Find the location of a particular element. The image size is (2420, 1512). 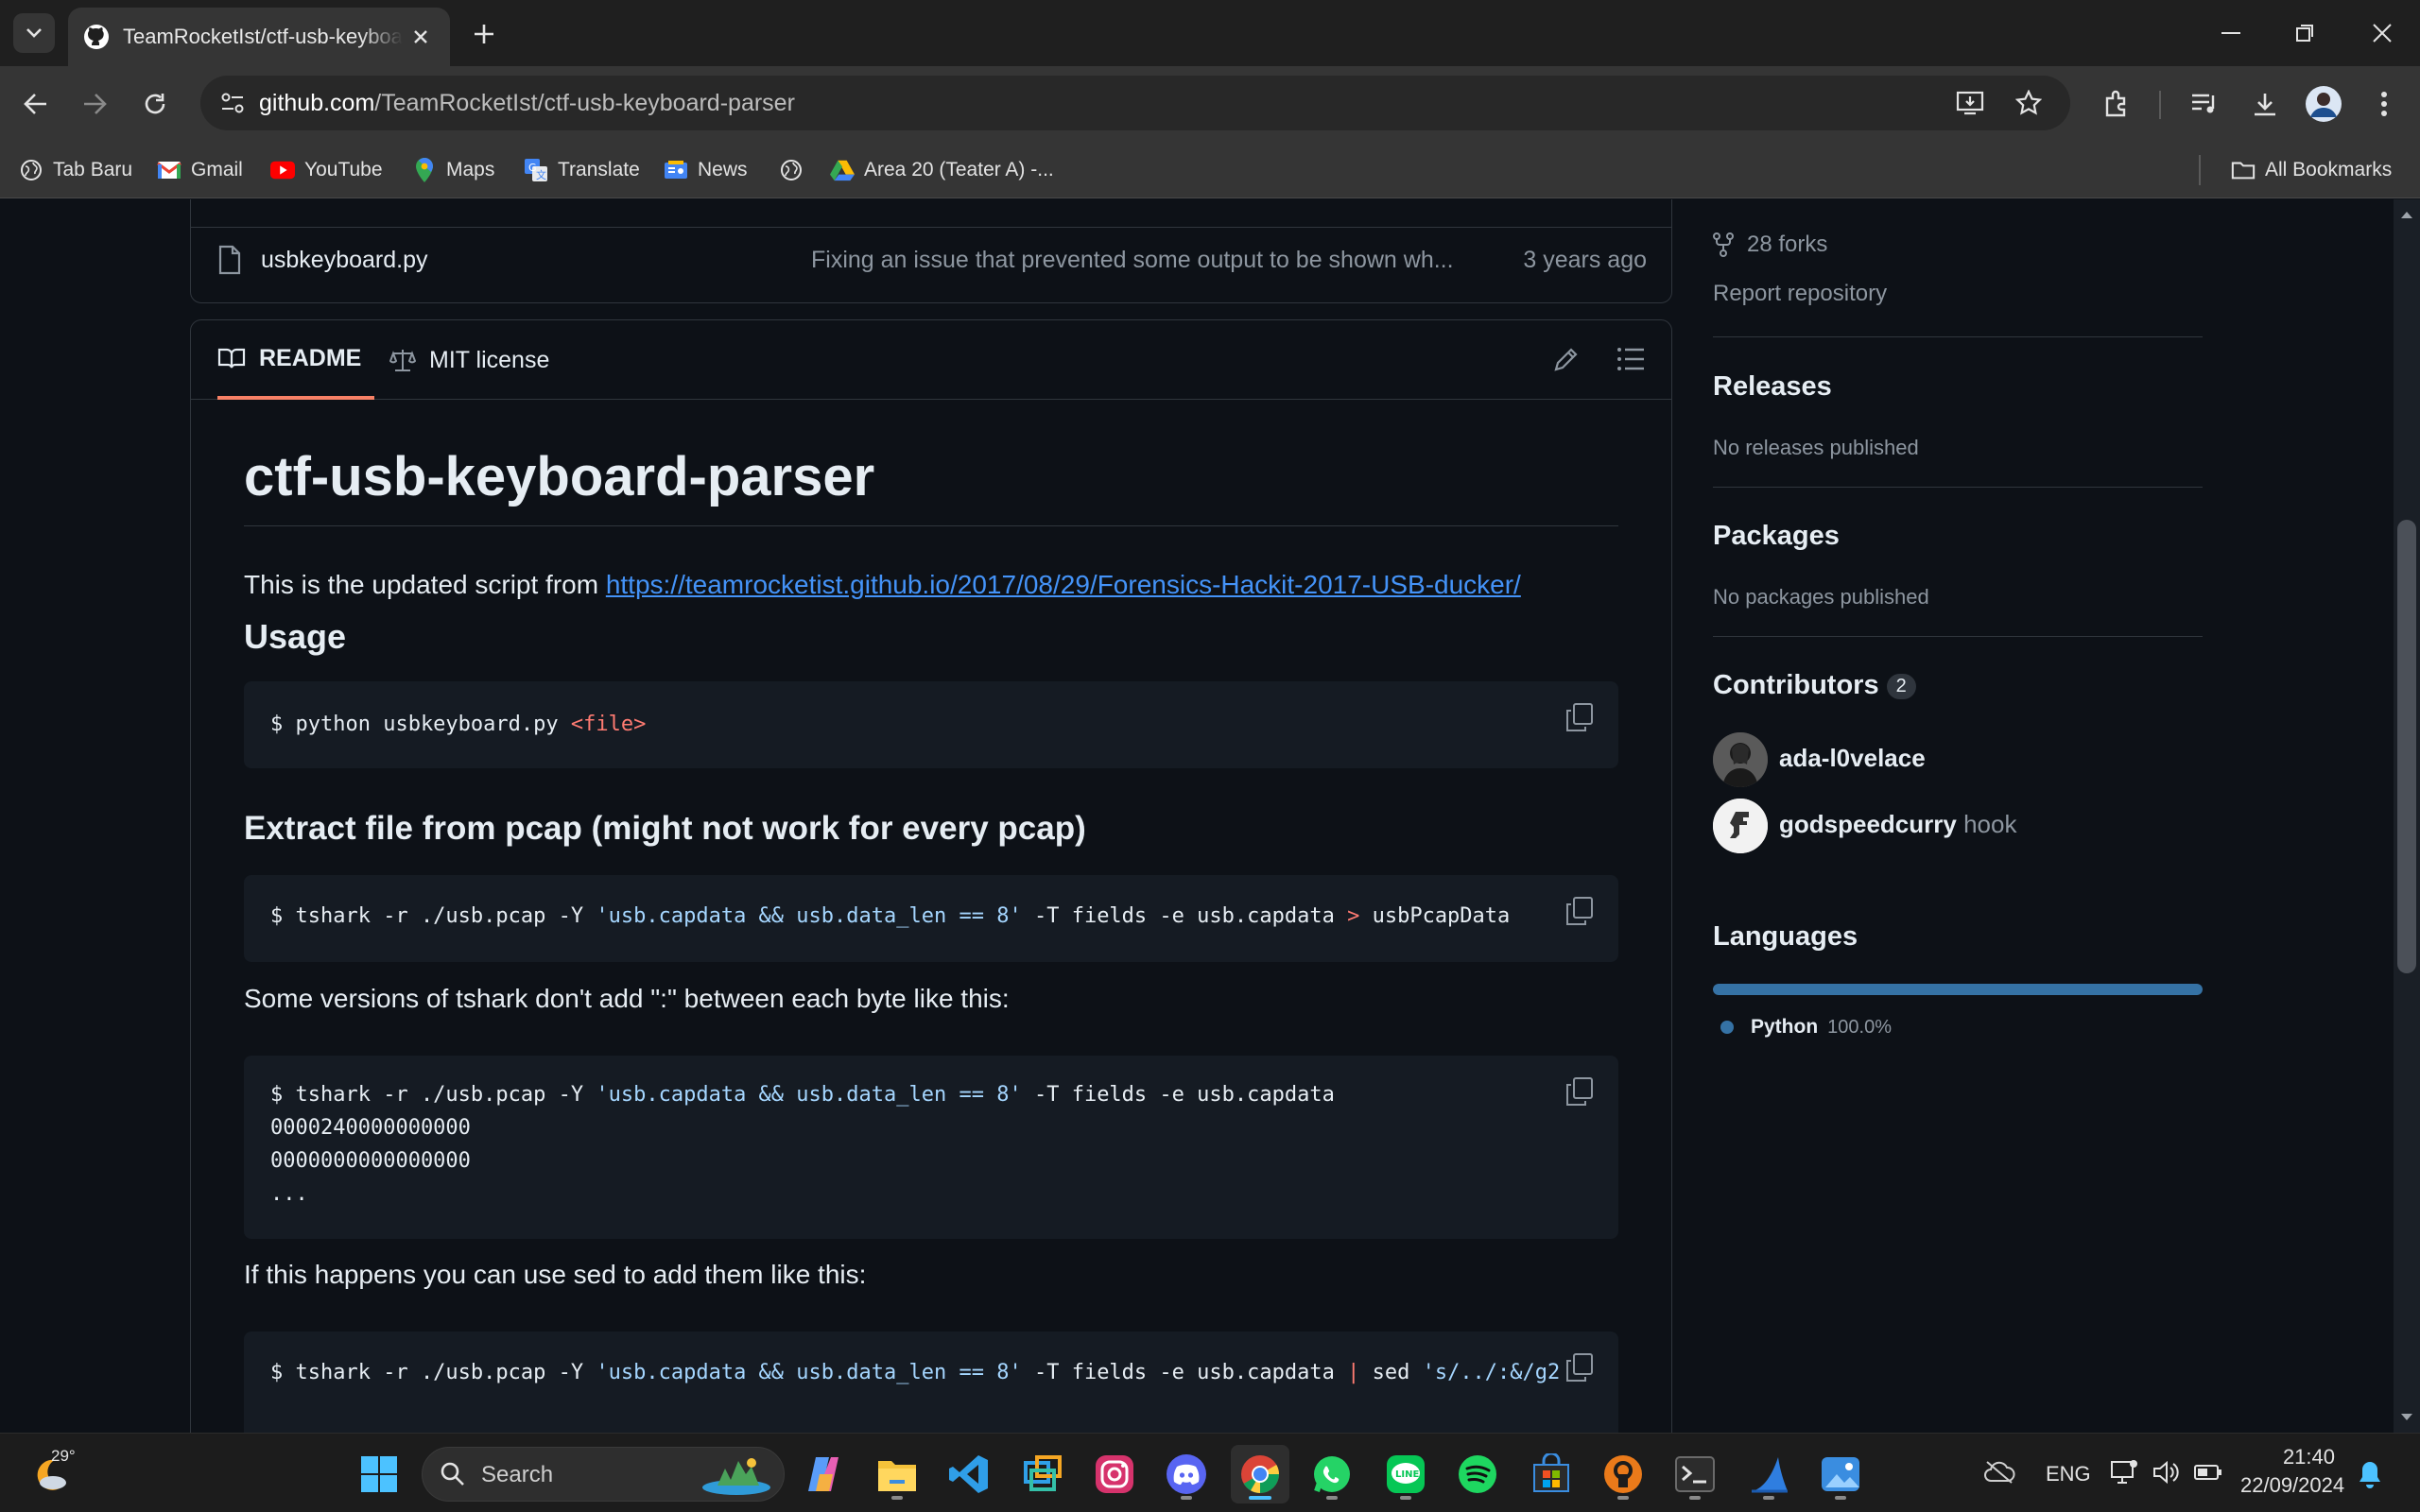

report-repository-link: Report repository is located at coordinates (1800, 294).